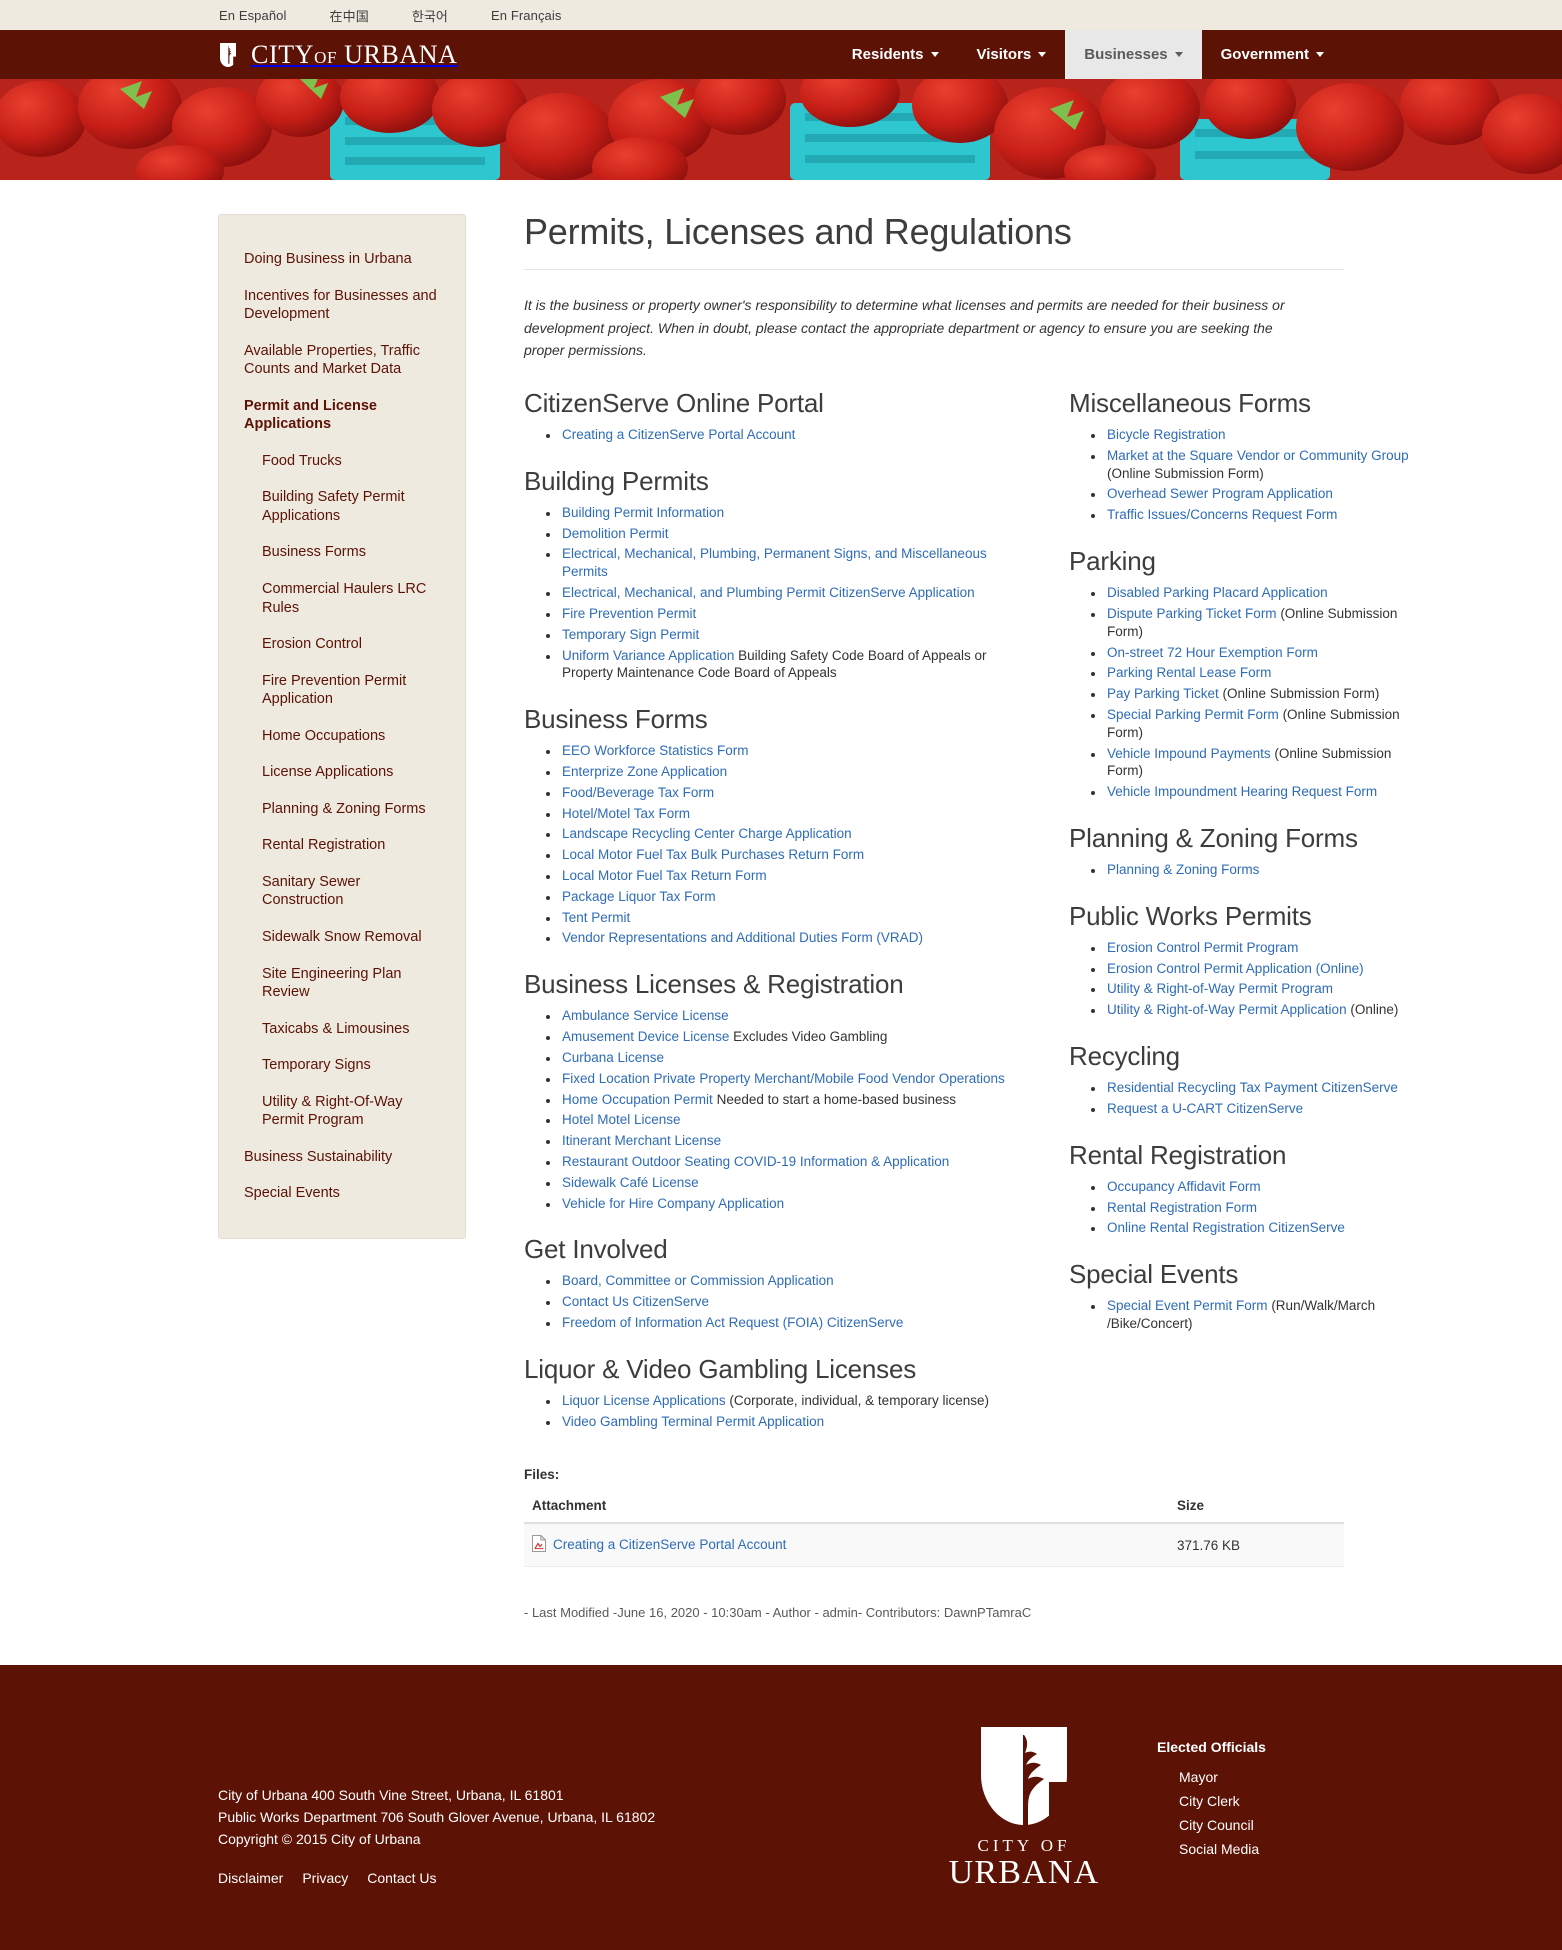 Image resolution: width=1562 pixels, height=1950 pixels. What do you see at coordinates (342, 506) in the screenshot?
I see `sidebar-item-building-safety-permit-applications: Building Safety Permit Applications` at bounding box center [342, 506].